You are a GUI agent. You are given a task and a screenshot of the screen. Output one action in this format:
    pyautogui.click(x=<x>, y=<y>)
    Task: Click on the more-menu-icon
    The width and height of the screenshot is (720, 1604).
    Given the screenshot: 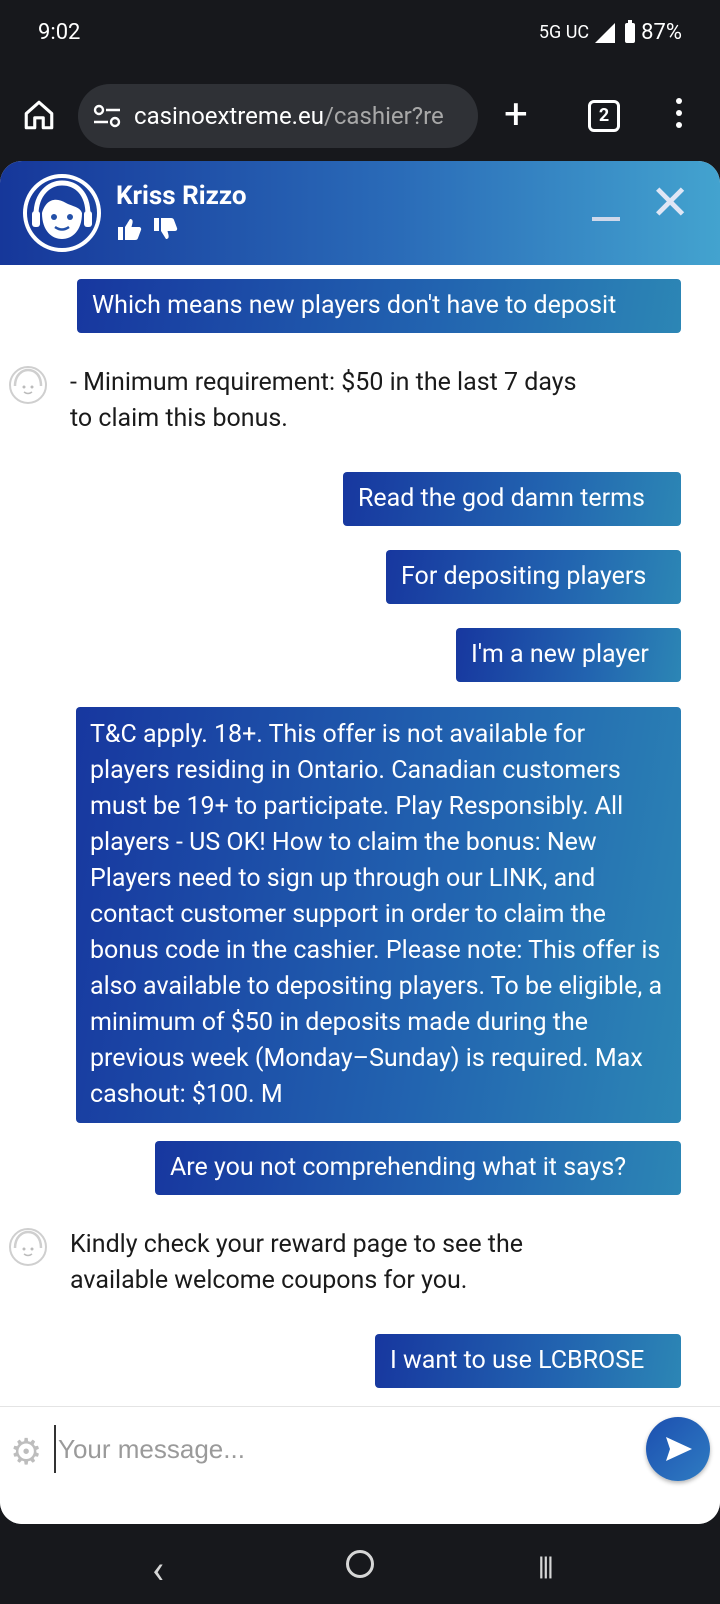 What is the action you would take?
    pyautogui.click(x=679, y=116)
    